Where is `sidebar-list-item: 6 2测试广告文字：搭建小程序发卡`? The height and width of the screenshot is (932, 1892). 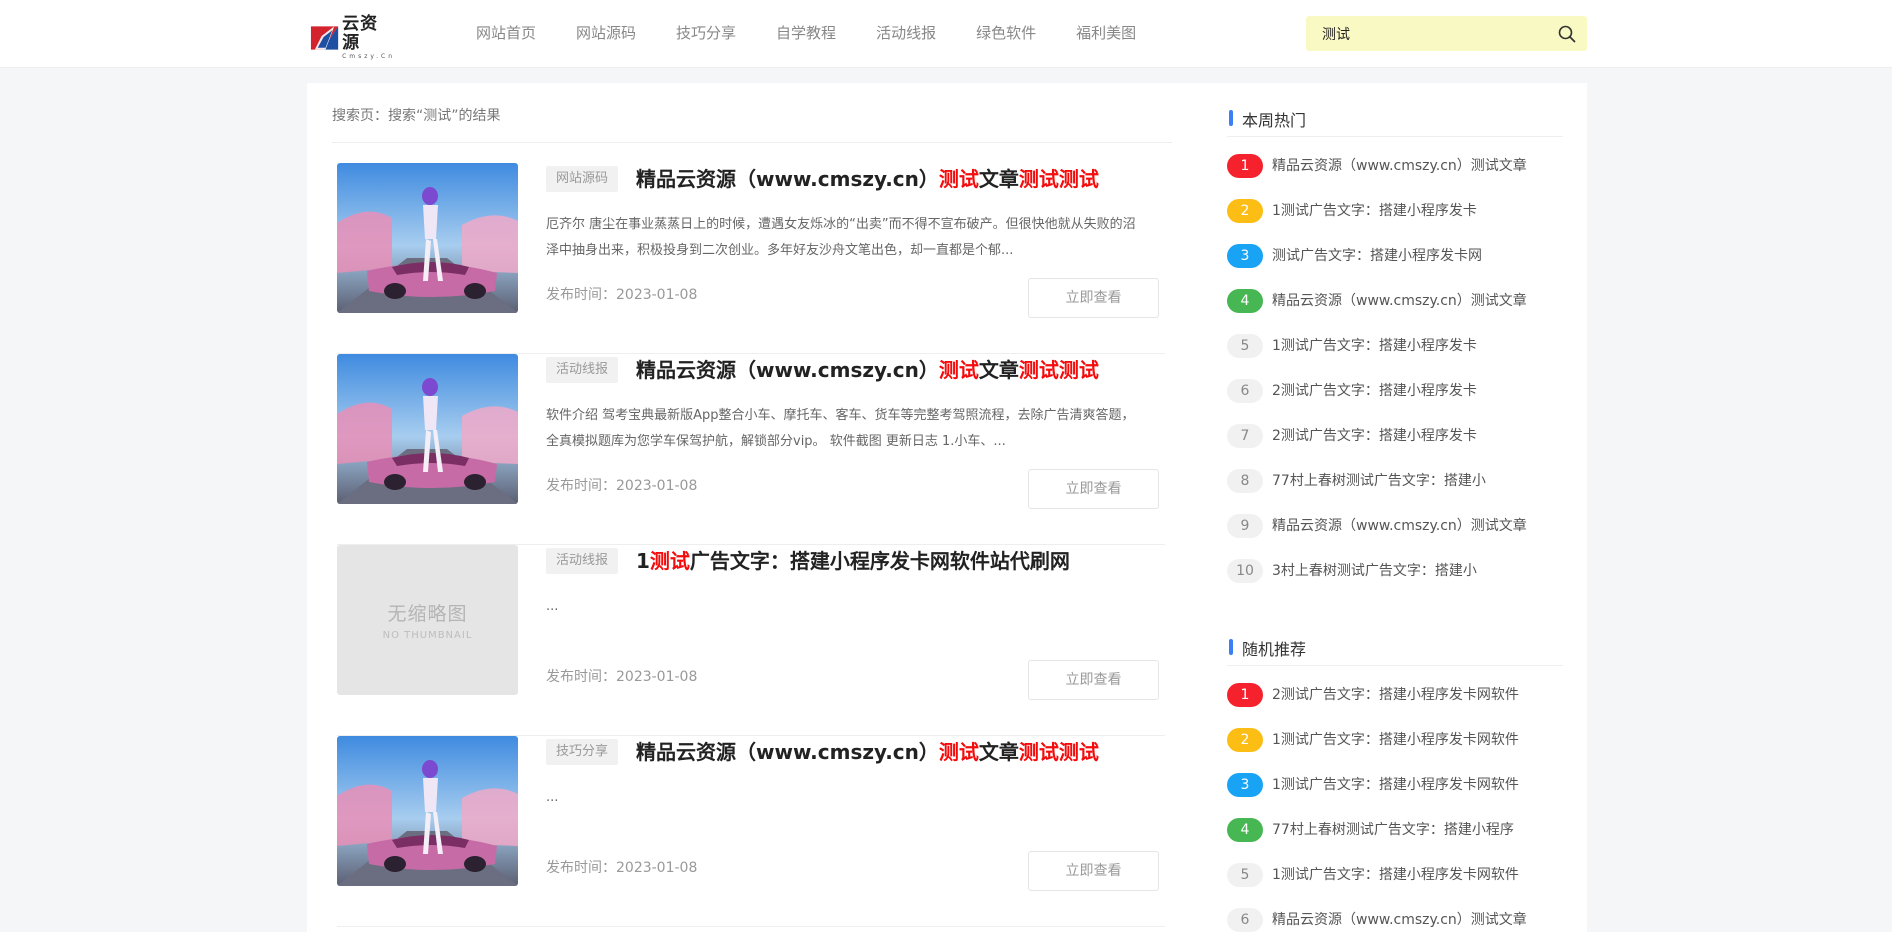
sidebar-list-item: 6 2测试广告文字：搭建小程序发卡 is located at coordinates (1395, 391).